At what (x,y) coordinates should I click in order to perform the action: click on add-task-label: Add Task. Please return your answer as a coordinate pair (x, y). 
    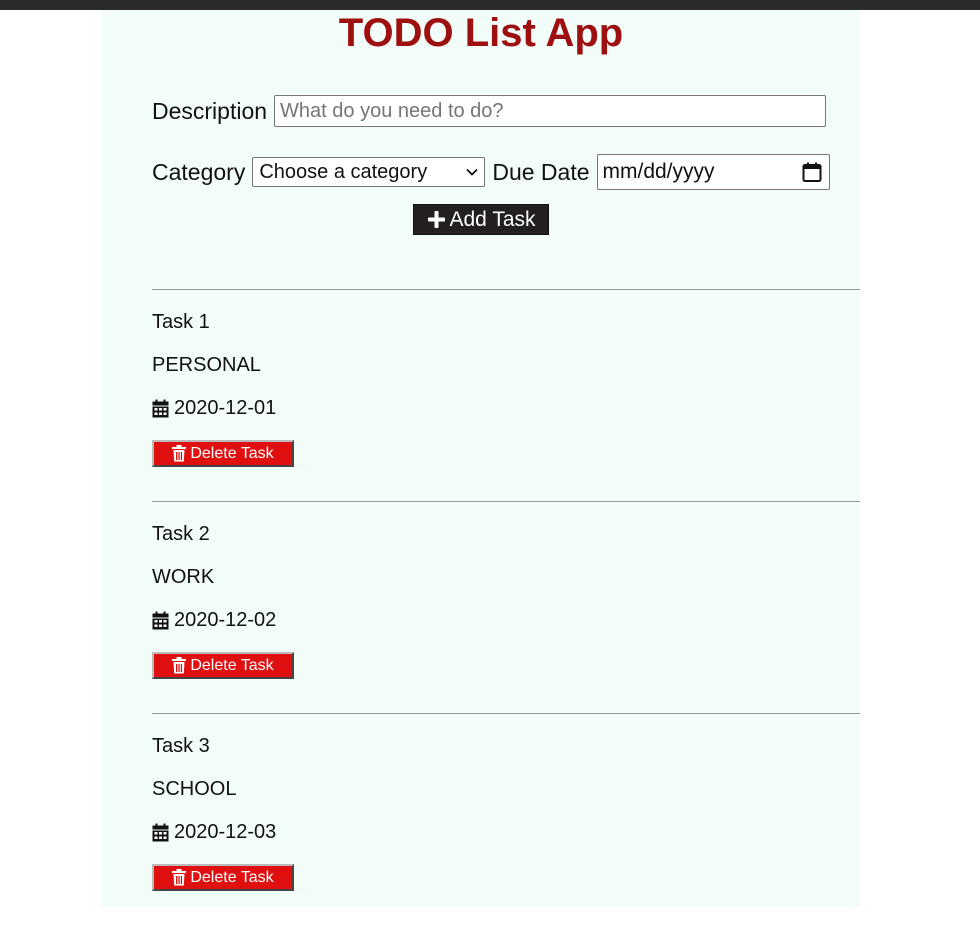
    Looking at the image, I should click on (492, 219).